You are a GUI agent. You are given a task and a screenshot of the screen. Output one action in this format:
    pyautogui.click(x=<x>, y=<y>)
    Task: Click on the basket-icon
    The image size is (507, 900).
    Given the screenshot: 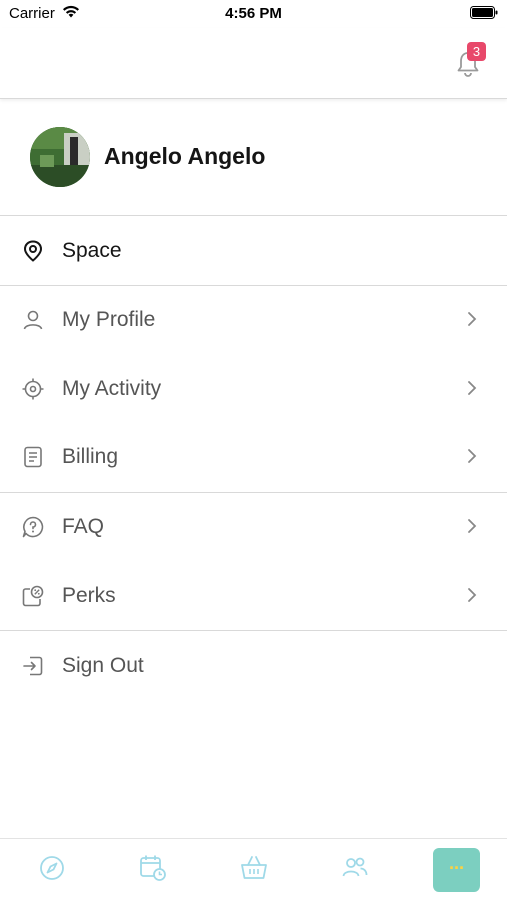 What is the action you would take?
    pyautogui.click(x=254, y=868)
    